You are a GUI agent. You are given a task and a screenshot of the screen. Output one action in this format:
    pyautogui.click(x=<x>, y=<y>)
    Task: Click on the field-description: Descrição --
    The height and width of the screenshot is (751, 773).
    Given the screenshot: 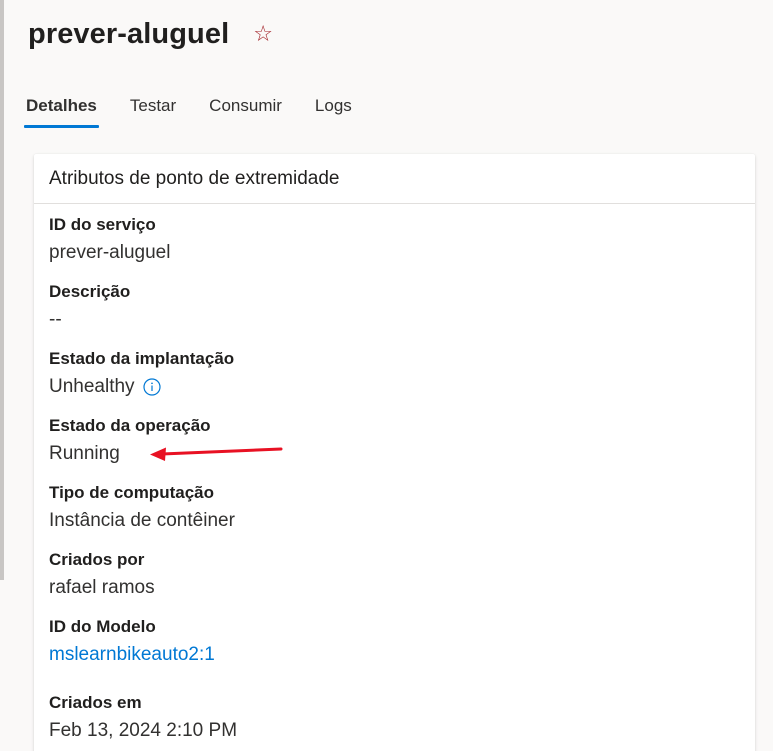 What is the action you would take?
    pyautogui.click(x=89, y=307)
    